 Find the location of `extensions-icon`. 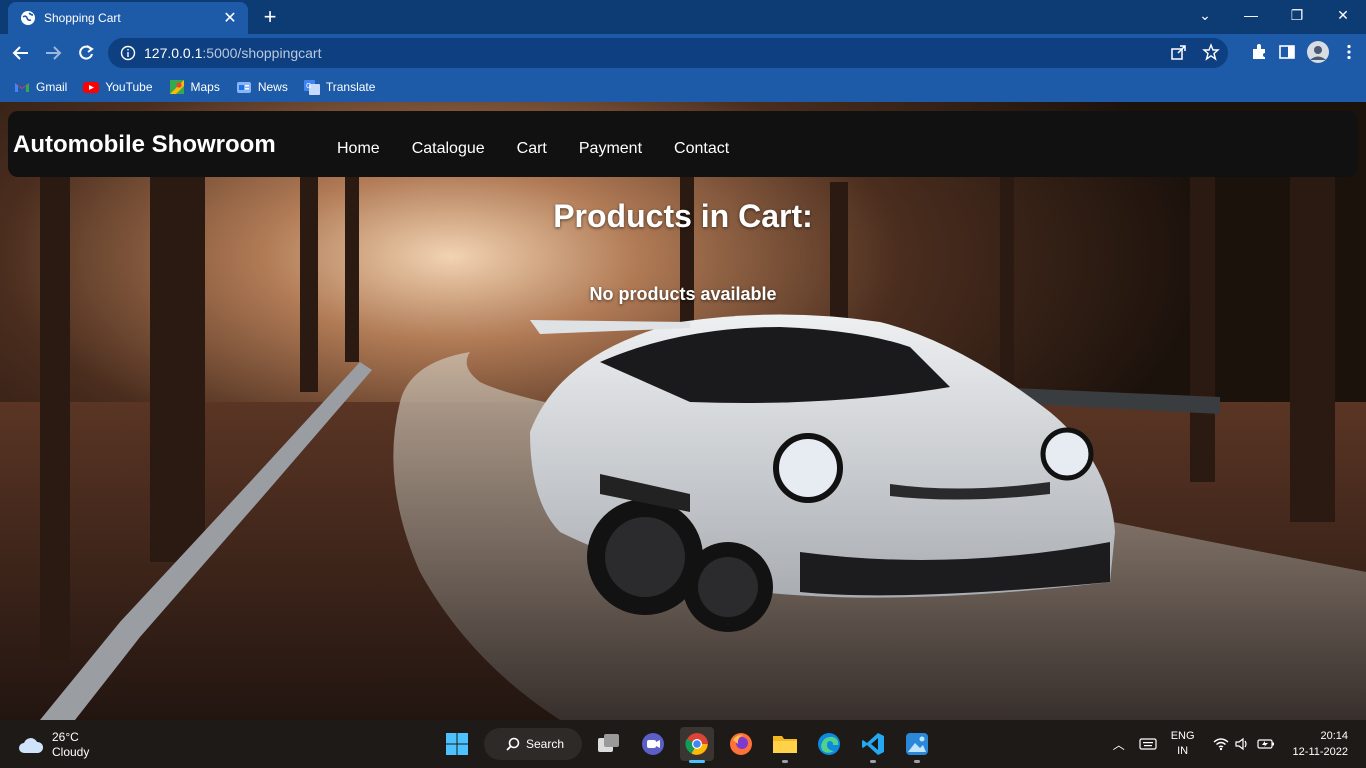

extensions-icon is located at coordinates (1259, 52).